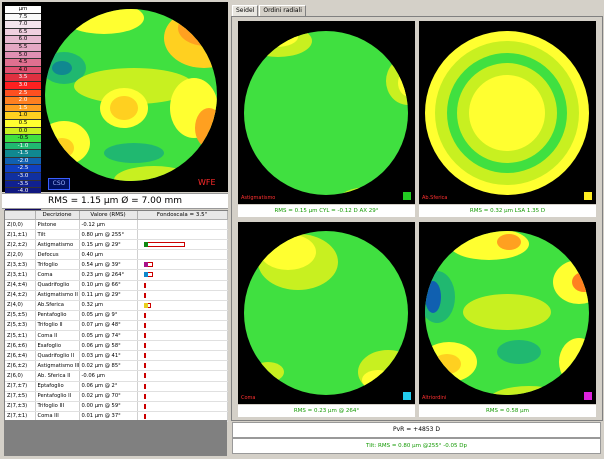  I want to click on scale-step: 3.5, so click(23, 78).